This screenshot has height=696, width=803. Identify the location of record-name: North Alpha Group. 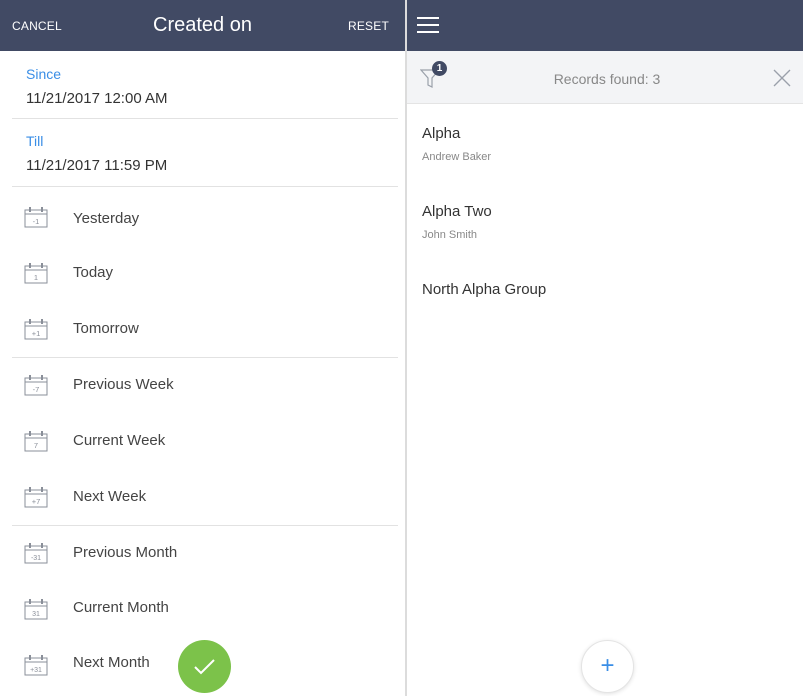
(484, 289).